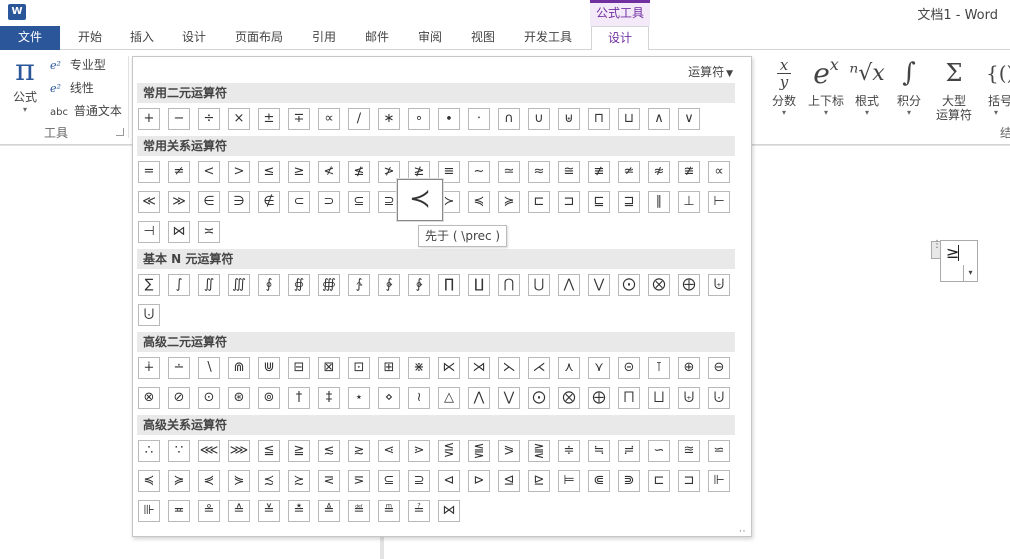 The image size is (1010, 559). What do you see at coordinates (299, 172) in the screenshot?
I see `symbol-button: ≥` at bounding box center [299, 172].